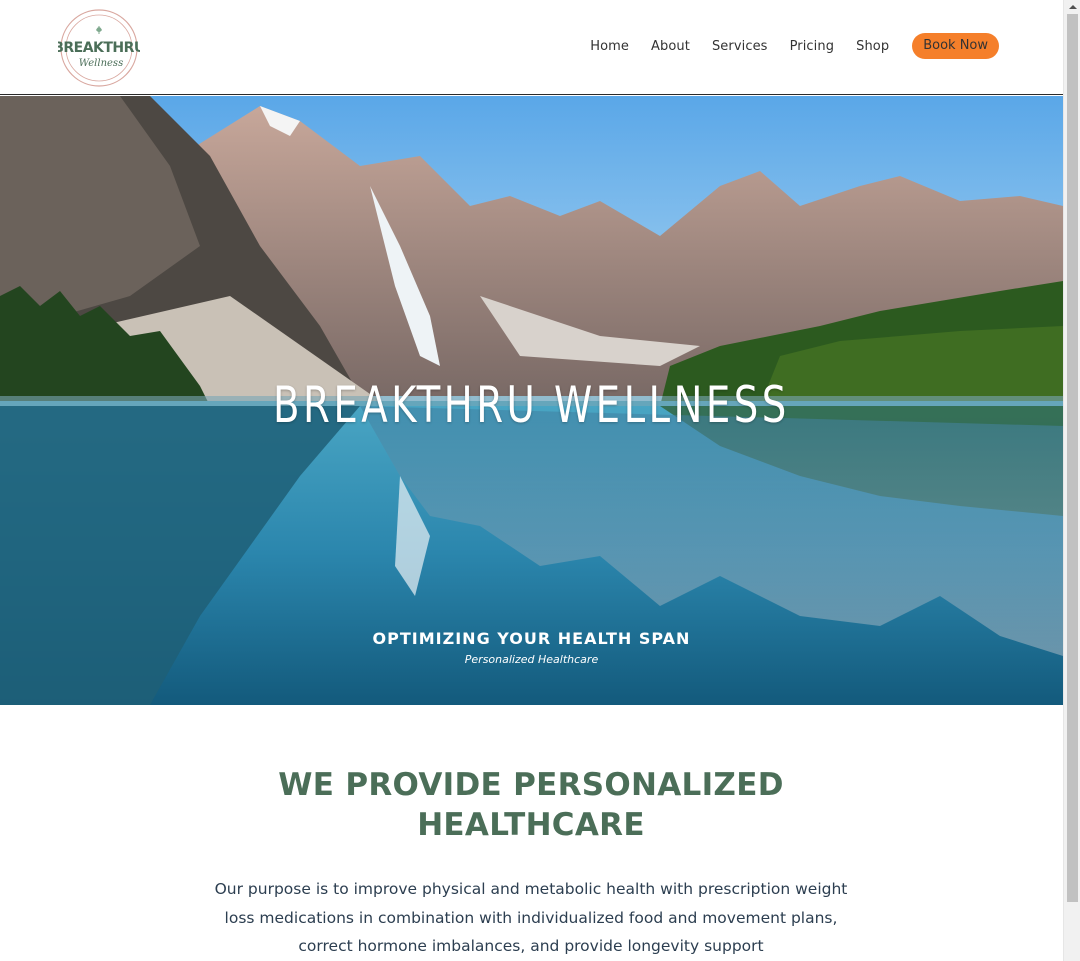 This screenshot has height=961, width=1080. Describe the element at coordinates (955, 46) in the screenshot. I see `book-now-button: Book Now` at that location.